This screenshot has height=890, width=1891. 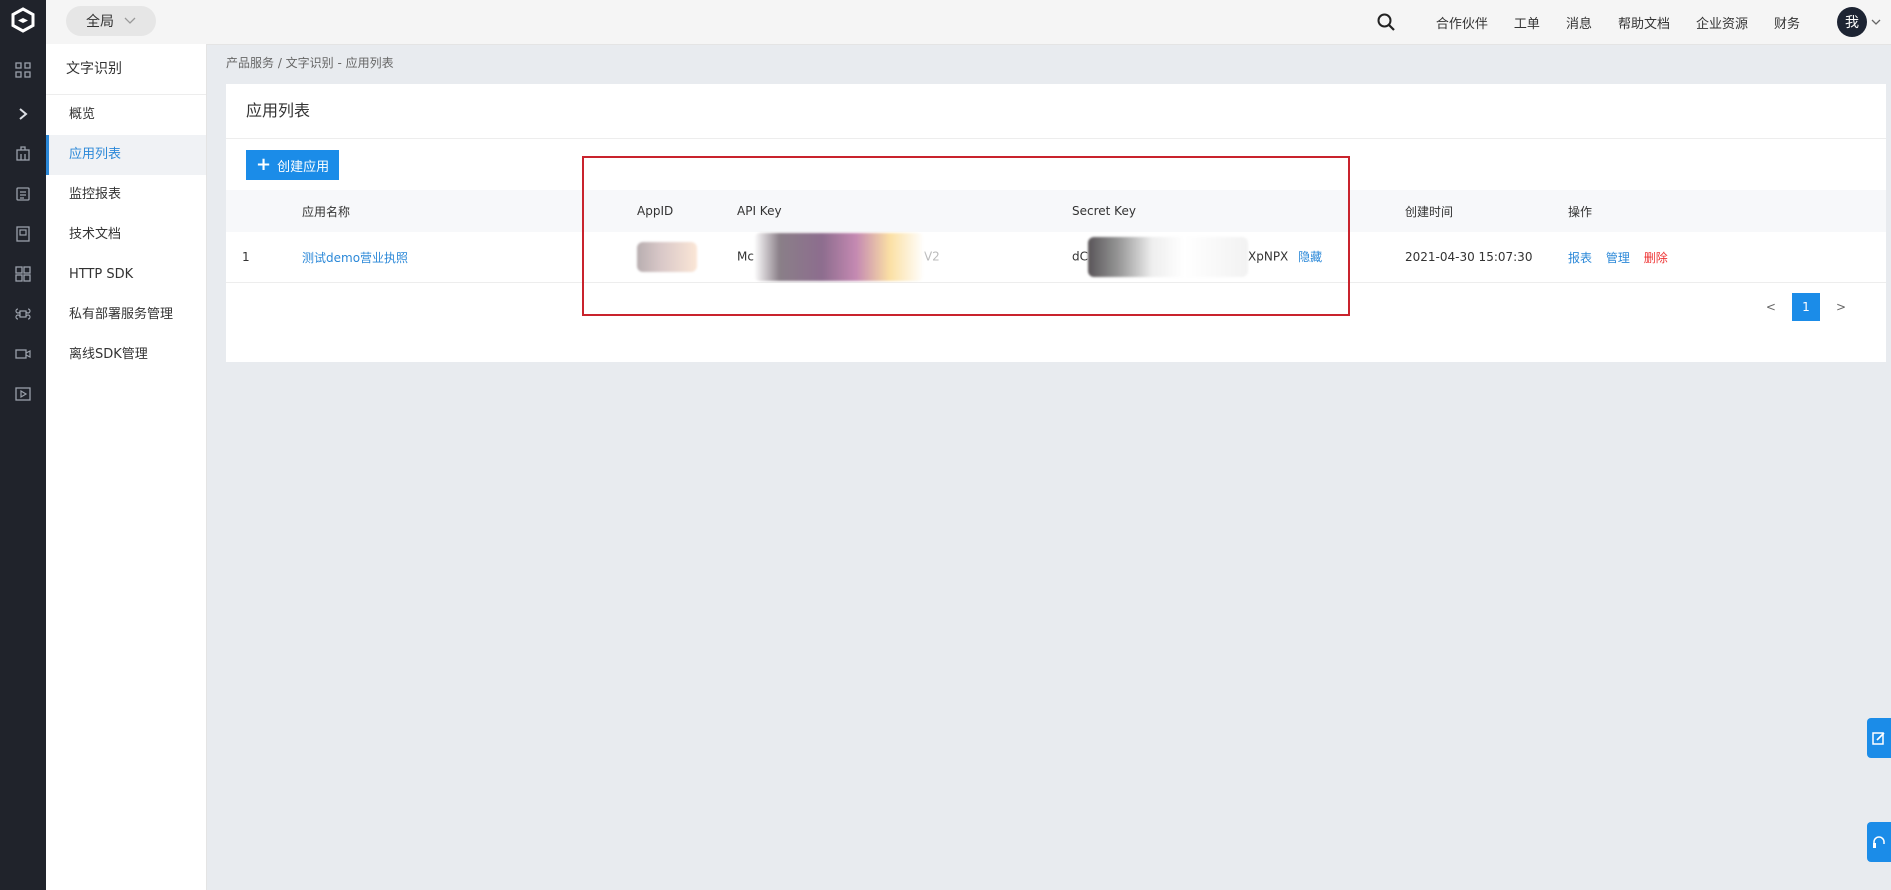 What do you see at coordinates (126, 69) in the screenshot?
I see `sidebar-title: 文字识别` at bounding box center [126, 69].